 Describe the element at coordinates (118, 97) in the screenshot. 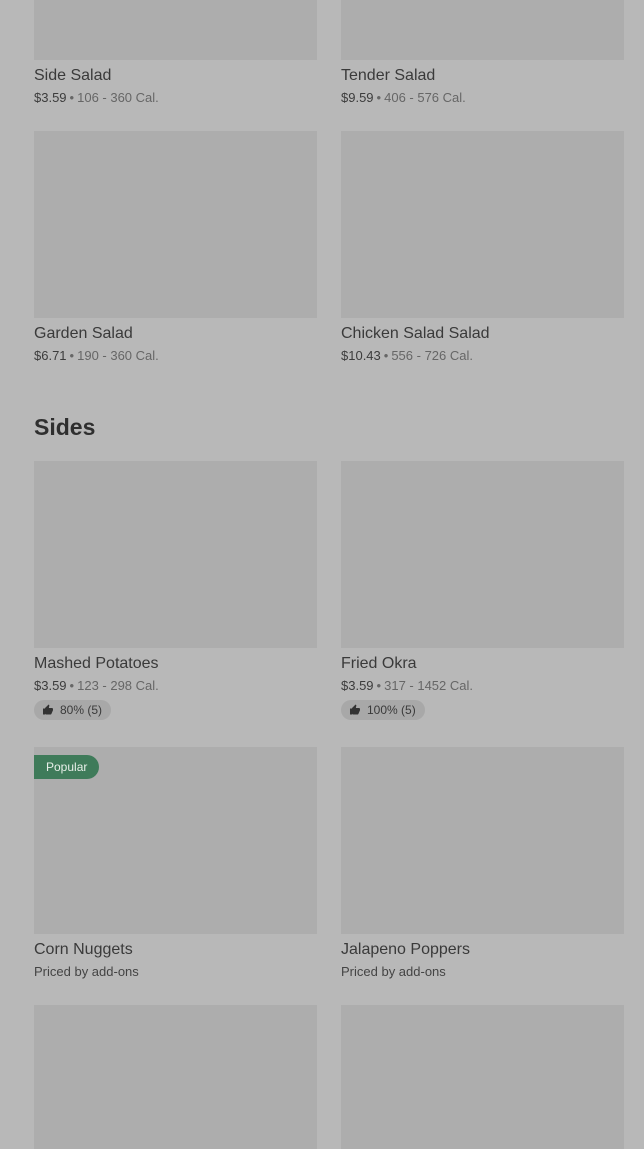

I see `item-calories: 106 - 360 Cal.` at that location.